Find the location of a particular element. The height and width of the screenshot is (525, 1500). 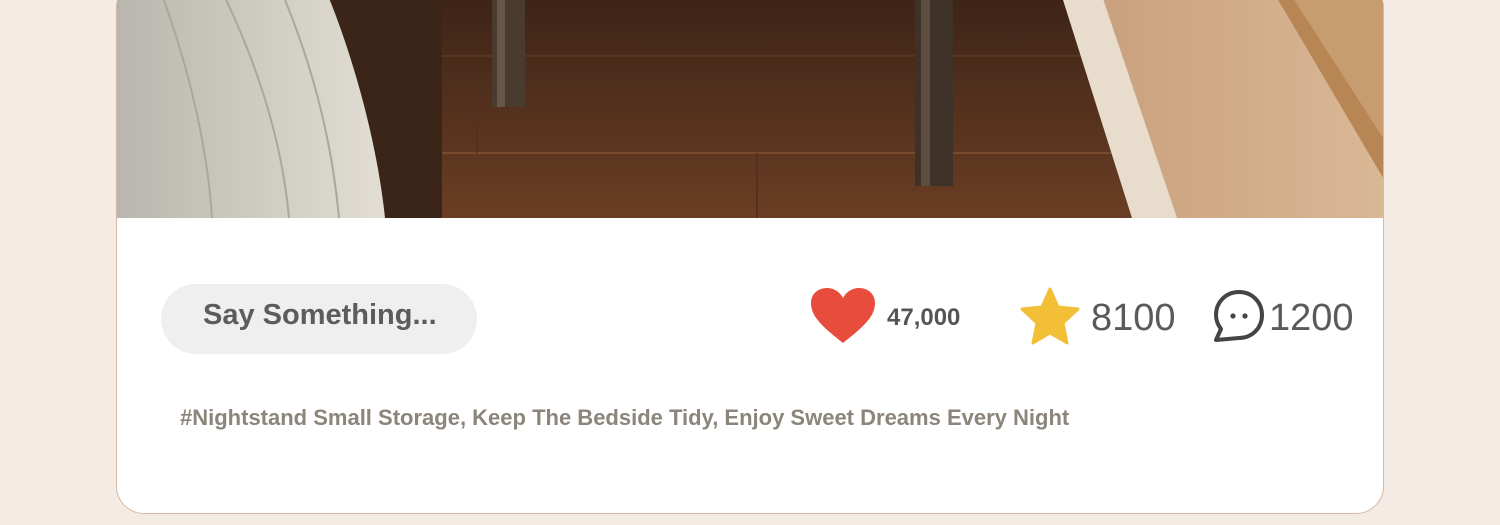

favorite-button: 8100 is located at coordinates (1097, 318).